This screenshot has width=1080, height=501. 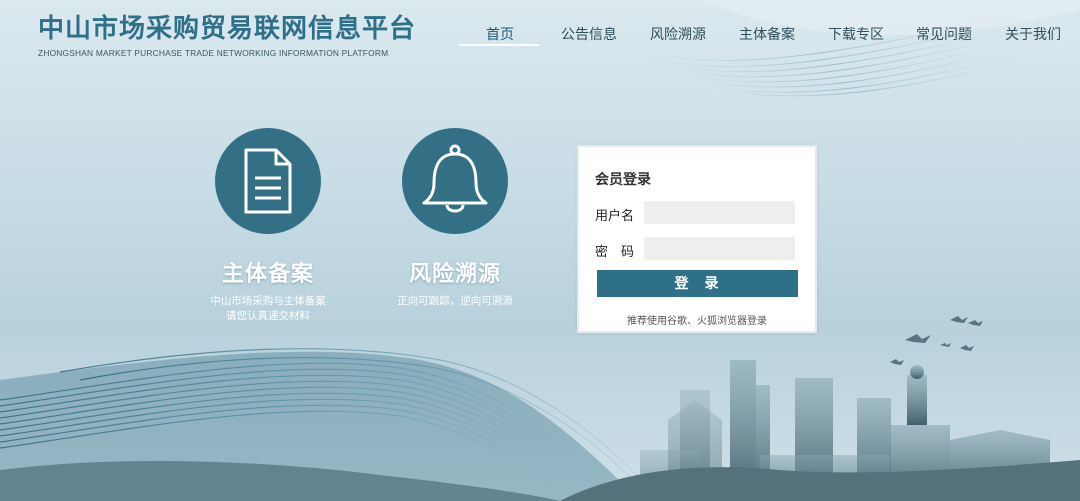 What do you see at coordinates (1033, 34) in the screenshot?
I see `nav-item-about-us: 关于我们` at bounding box center [1033, 34].